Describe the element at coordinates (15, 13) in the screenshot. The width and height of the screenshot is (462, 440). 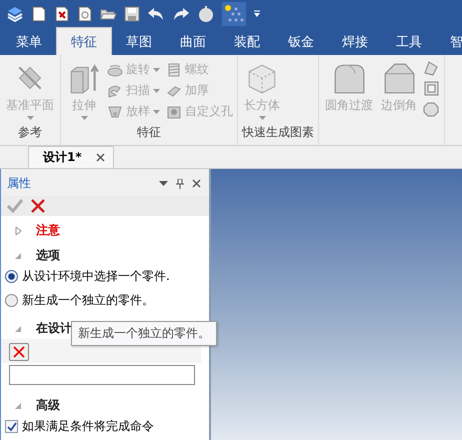
I see `app-logo-icon` at that location.